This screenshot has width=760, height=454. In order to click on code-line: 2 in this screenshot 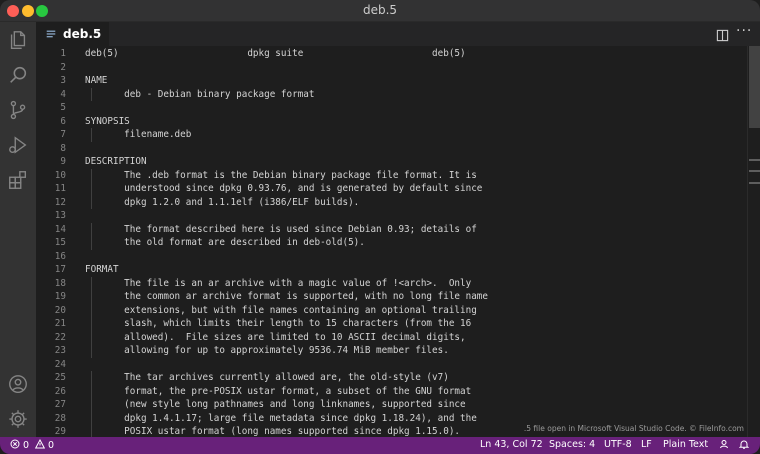, I will do `click(376, 68)`.